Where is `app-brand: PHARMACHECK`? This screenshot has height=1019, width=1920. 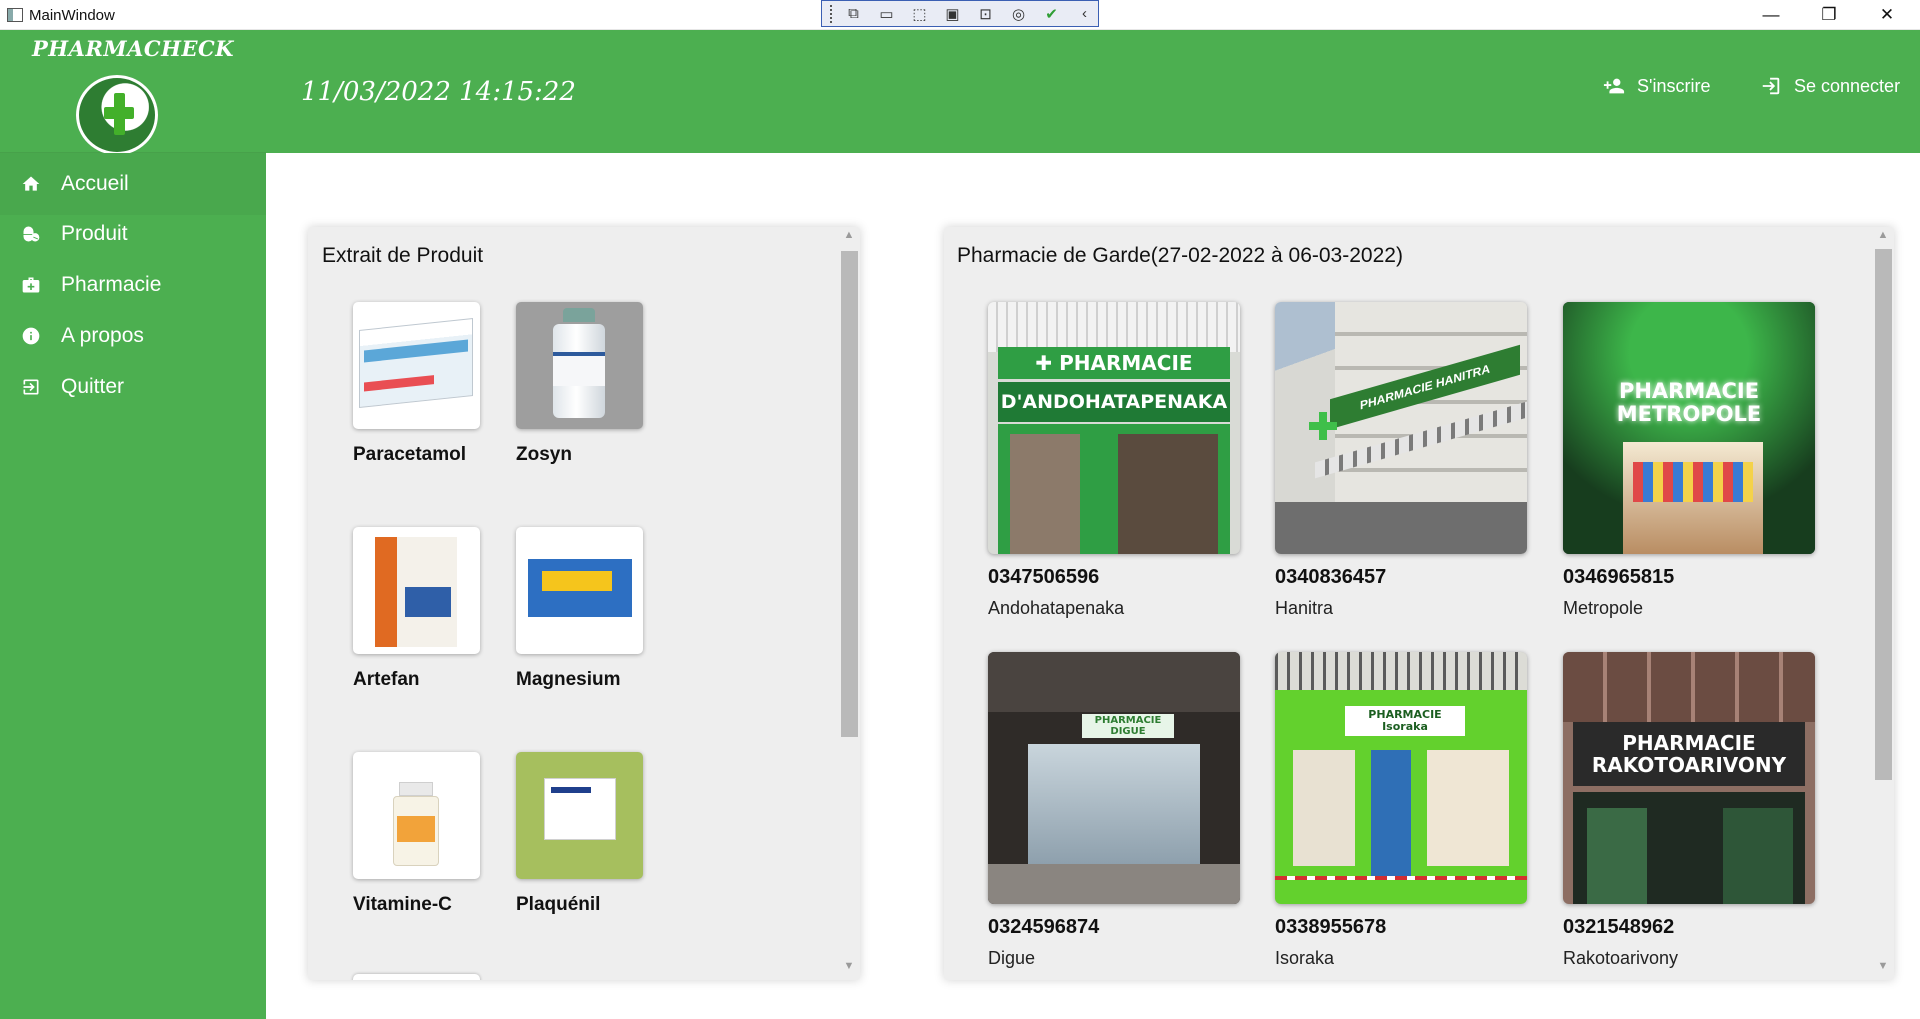
app-brand: PHARMACHECK is located at coordinates (133, 48).